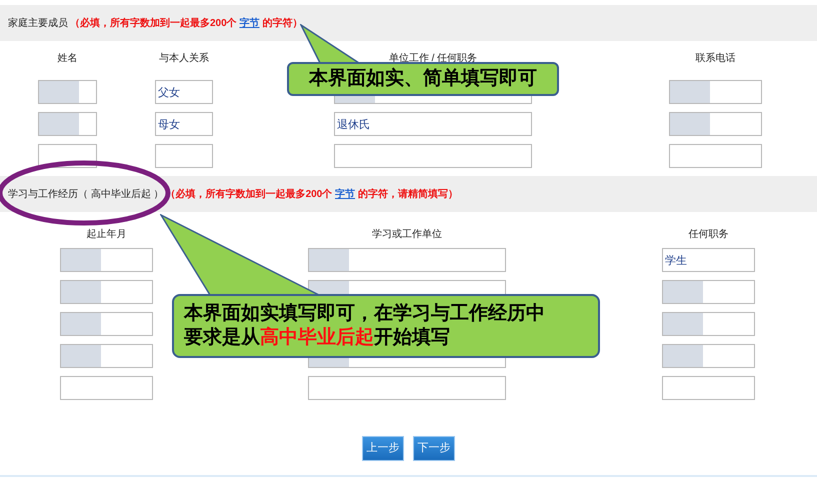  Describe the element at coordinates (184, 92) in the screenshot. I see `input-field: 父女` at that location.